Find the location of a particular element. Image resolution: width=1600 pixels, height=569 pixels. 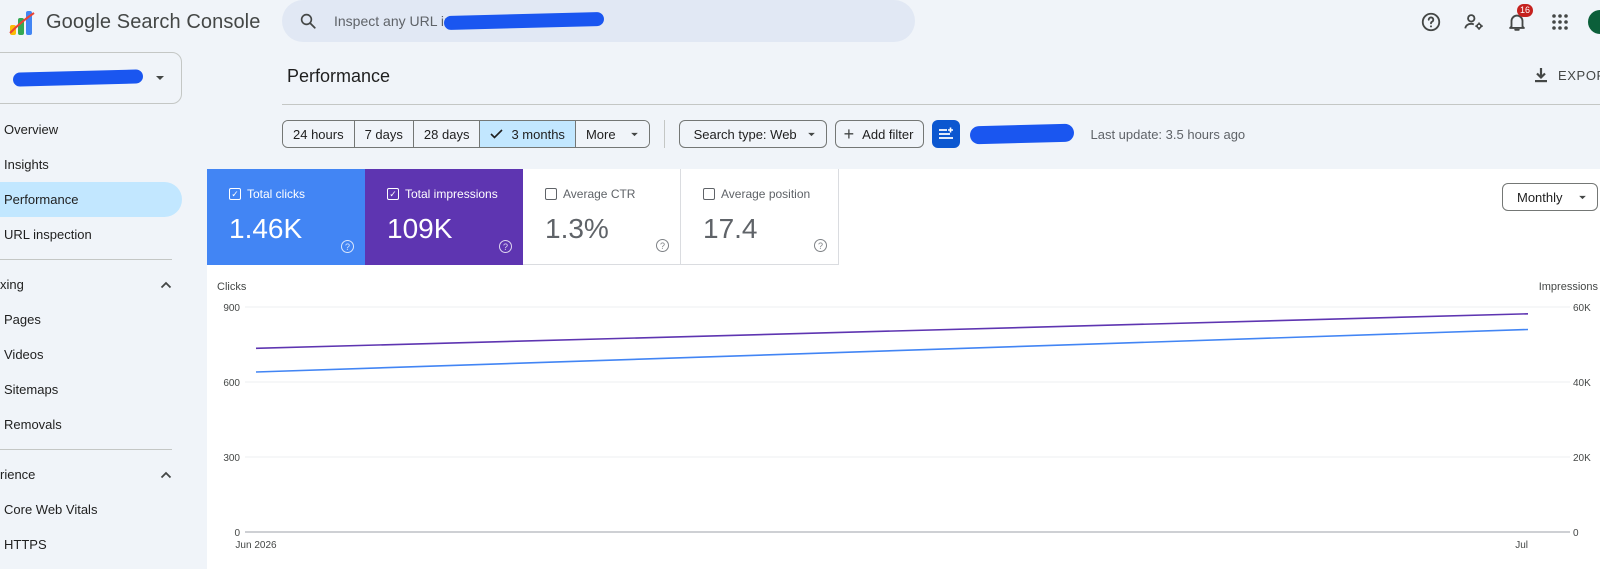

manage-accounts-icon is located at coordinates (1473, 22).